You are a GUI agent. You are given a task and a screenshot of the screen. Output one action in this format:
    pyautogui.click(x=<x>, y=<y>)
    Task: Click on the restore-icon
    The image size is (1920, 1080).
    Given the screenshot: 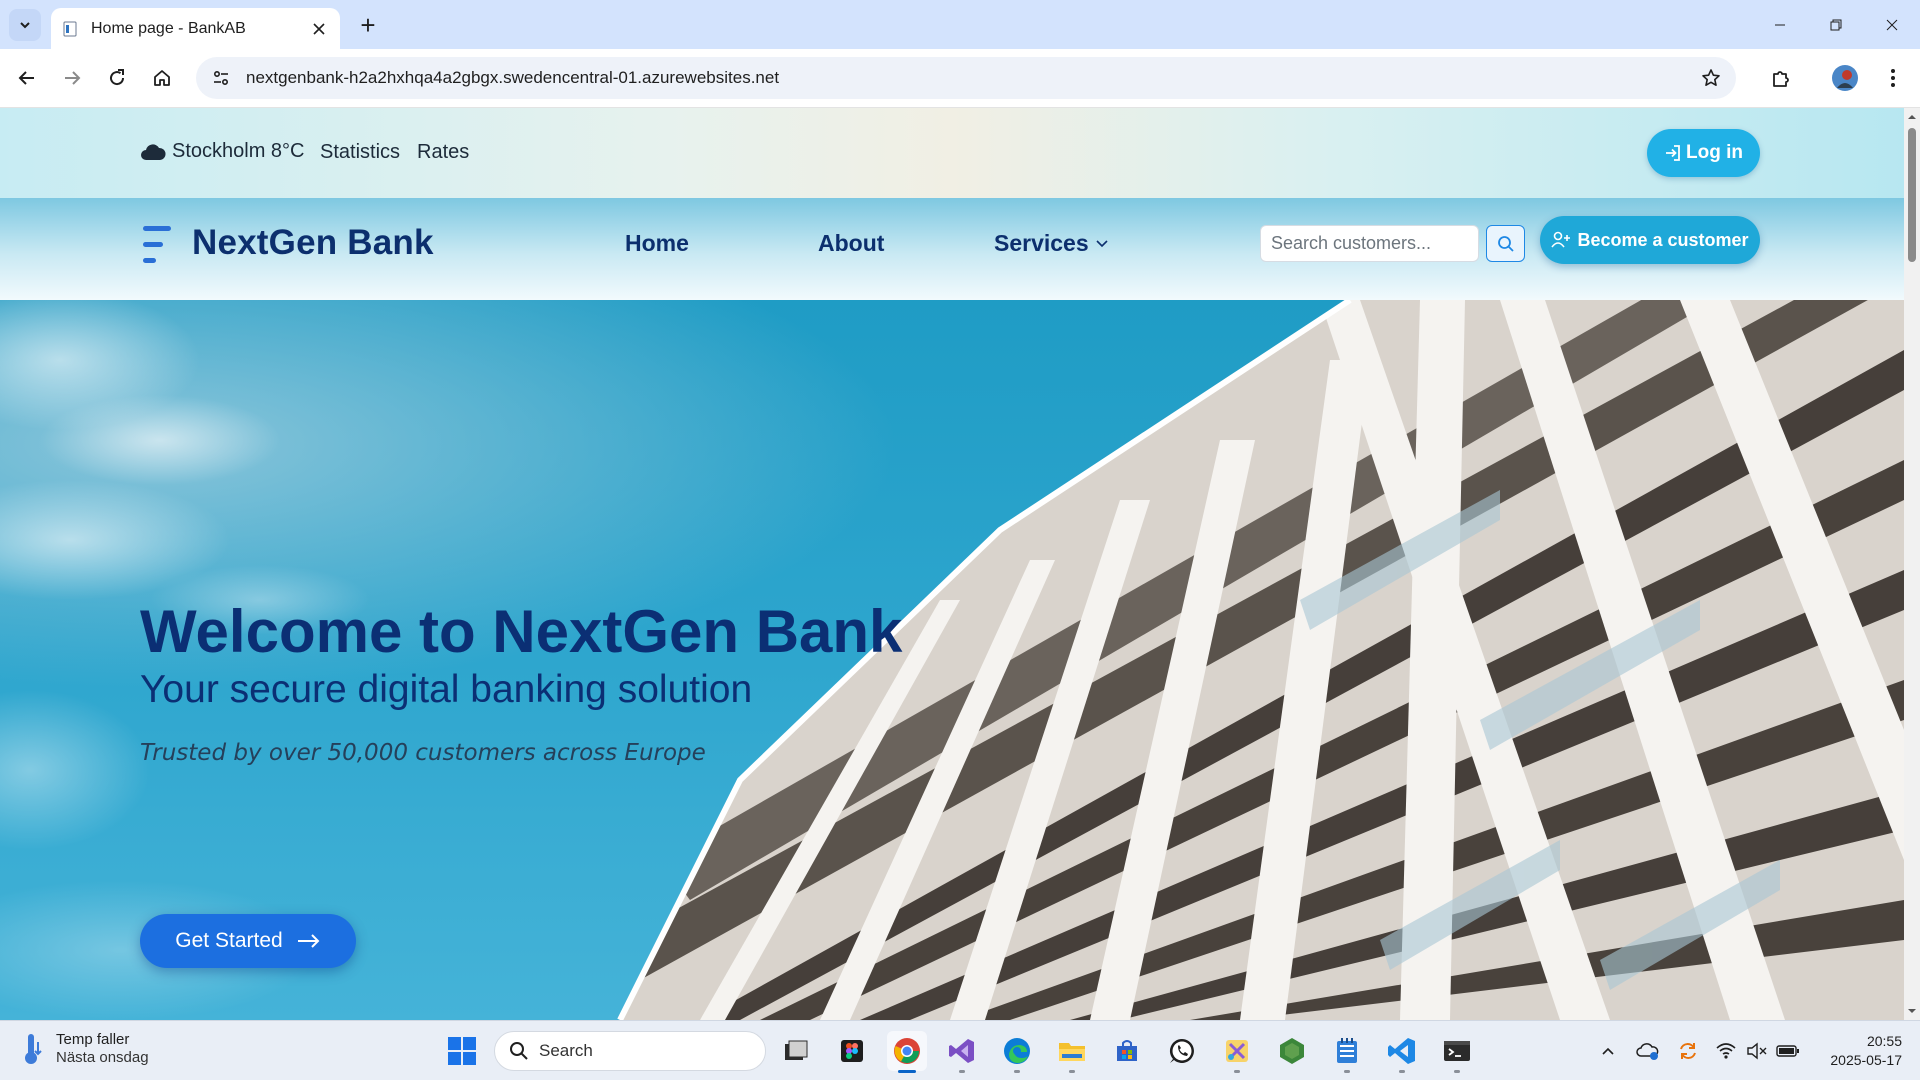 What is the action you would take?
    pyautogui.click(x=1836, y=24)
    